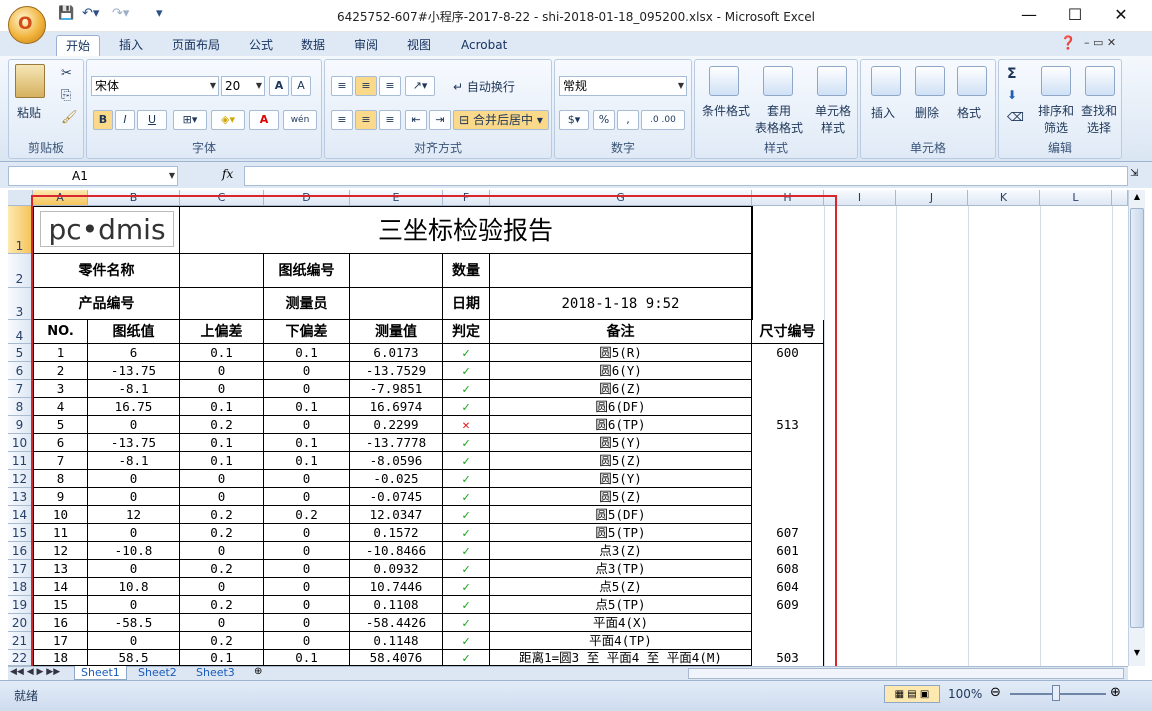 The width and height of the screenshot is (1152, 711). I want to click on cell-no: 18, so click(60, 658).